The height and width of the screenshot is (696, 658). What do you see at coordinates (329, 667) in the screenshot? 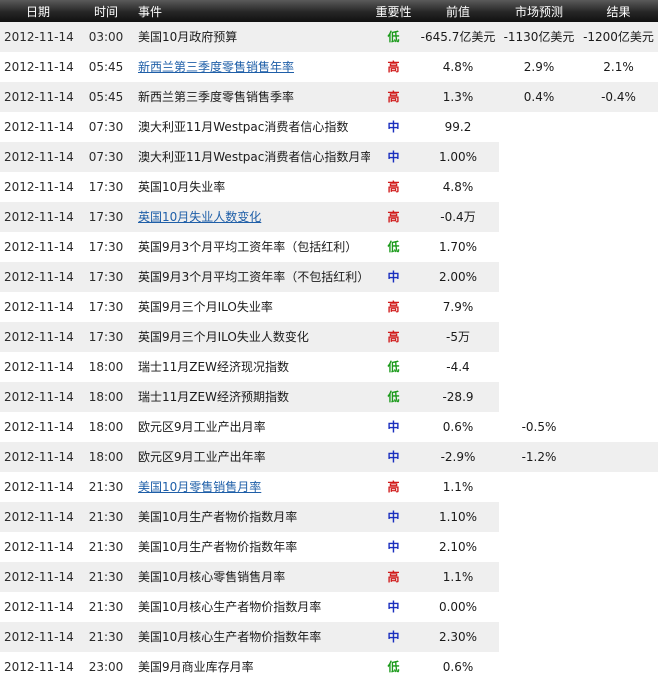
I see `table-row: 2012-11-14 23:00 美国9月商业库存月率 低 0.6%` at bounding box center [329, 667].